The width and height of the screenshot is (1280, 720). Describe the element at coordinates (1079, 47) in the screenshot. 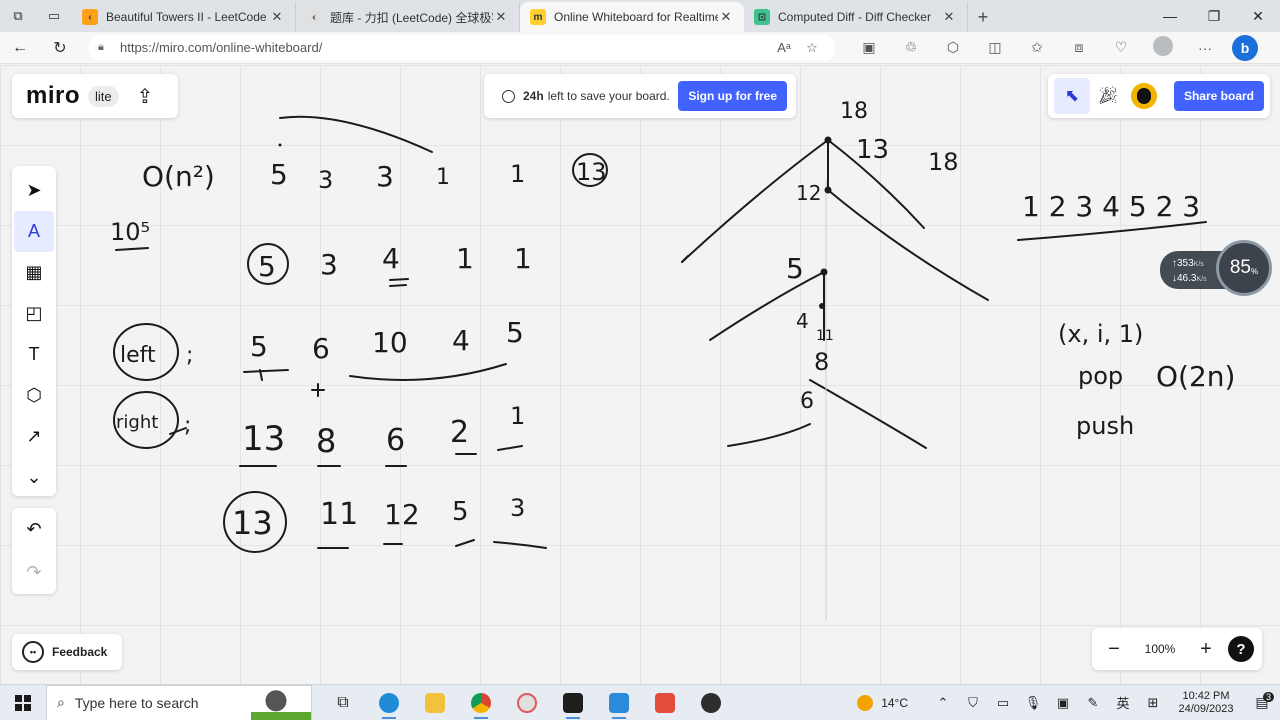

I see `collections-icon: ⧈` at that location.